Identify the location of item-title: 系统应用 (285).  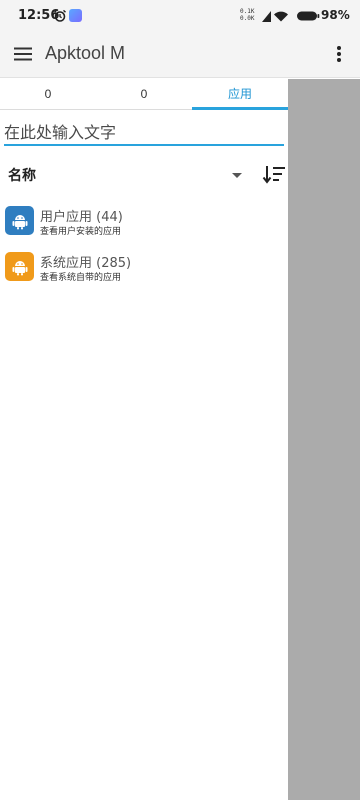
(86, 263).